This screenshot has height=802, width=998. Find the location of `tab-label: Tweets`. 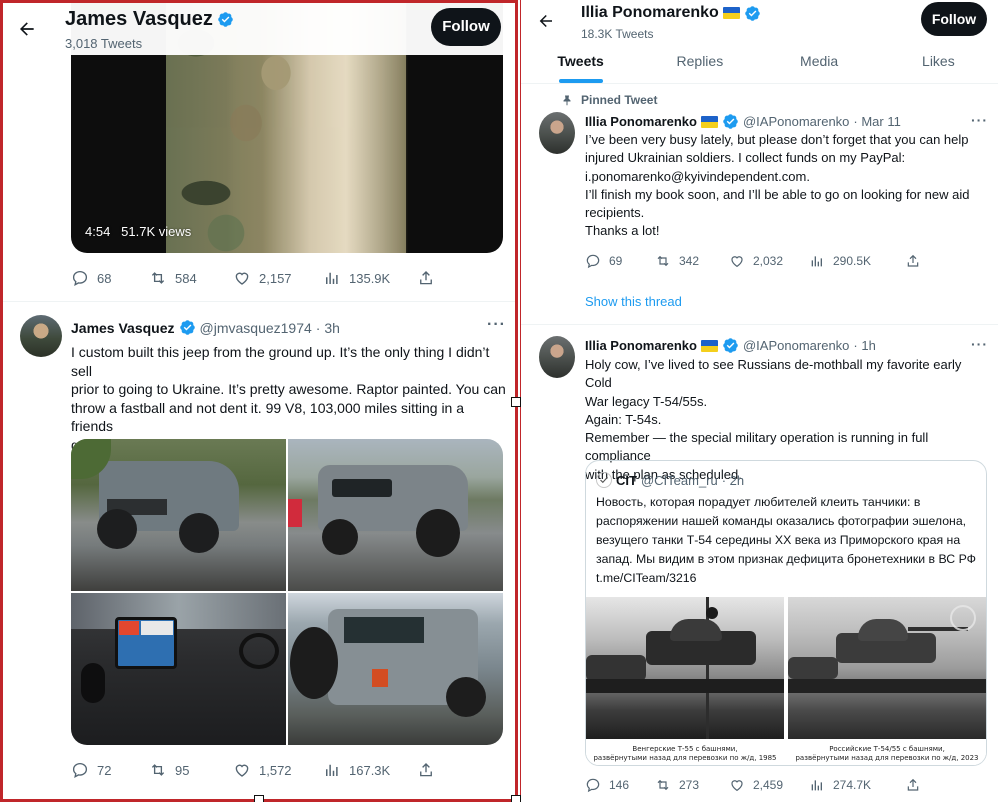

tab-label: Tweets is located at coordinates (580, 61).